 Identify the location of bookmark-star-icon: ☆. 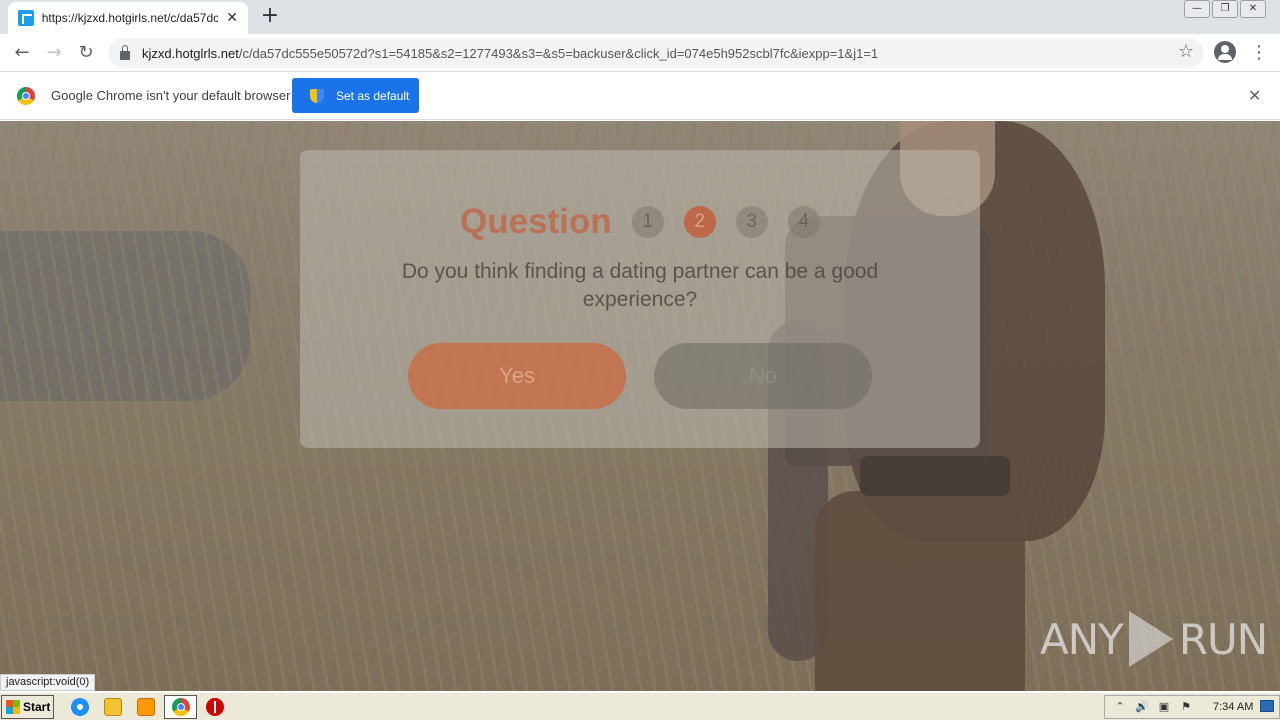
(1186, 51).